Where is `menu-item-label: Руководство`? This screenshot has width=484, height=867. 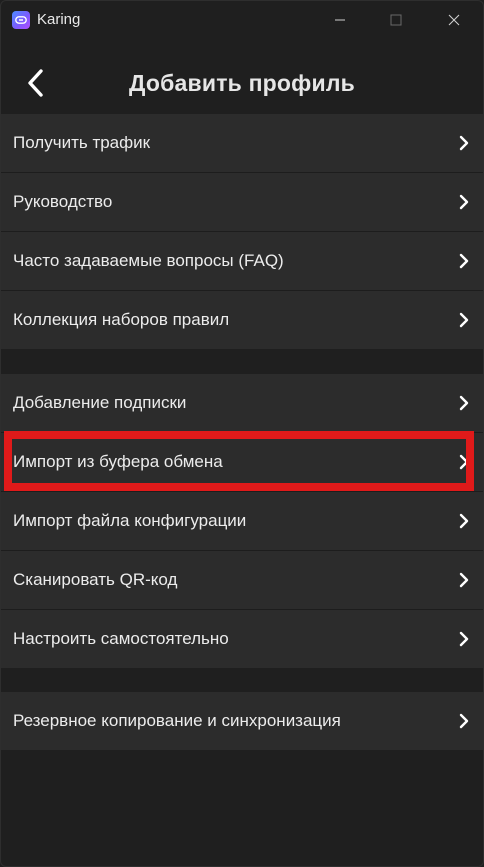 menu-item-label: Руководство is located at coordinates (63, 201).